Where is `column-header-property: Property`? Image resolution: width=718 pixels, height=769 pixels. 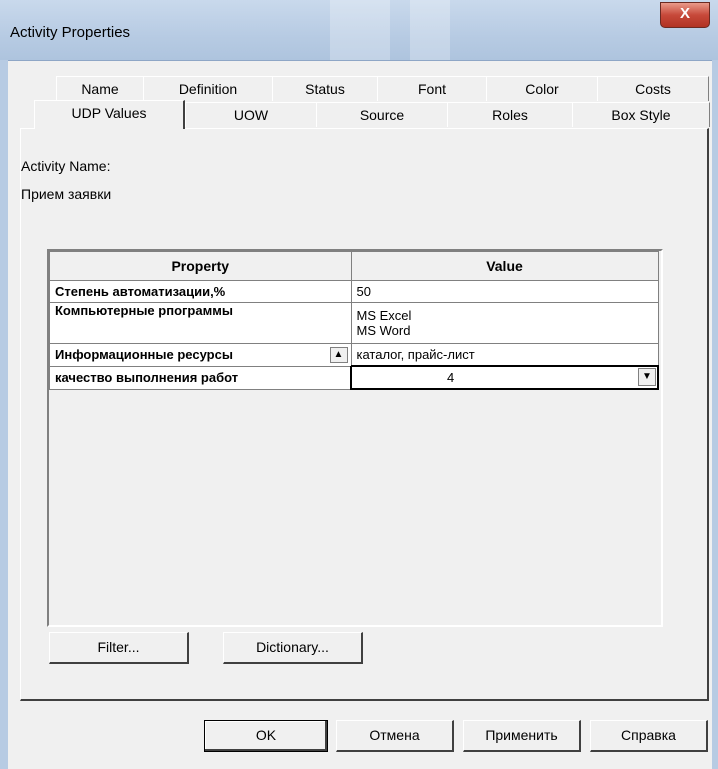
column-header-property: Property is located at coordinates (200, 266).